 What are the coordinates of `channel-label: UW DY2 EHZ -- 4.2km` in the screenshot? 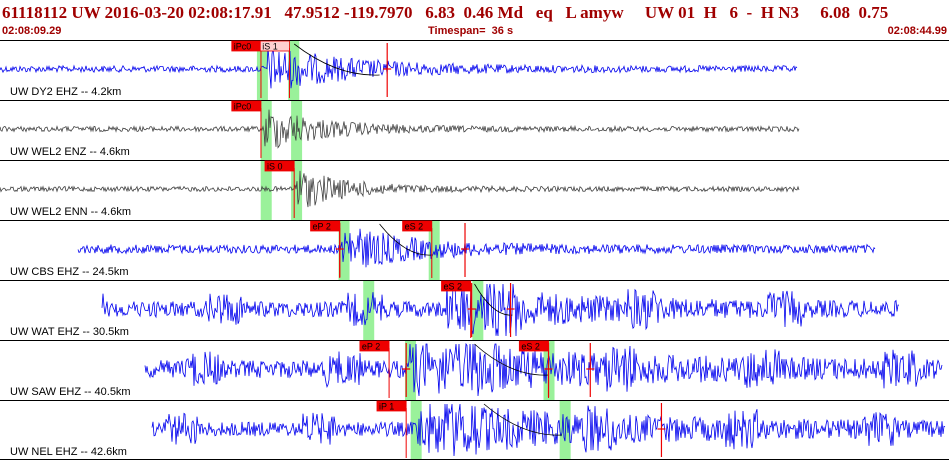 It's located at (65, 92).